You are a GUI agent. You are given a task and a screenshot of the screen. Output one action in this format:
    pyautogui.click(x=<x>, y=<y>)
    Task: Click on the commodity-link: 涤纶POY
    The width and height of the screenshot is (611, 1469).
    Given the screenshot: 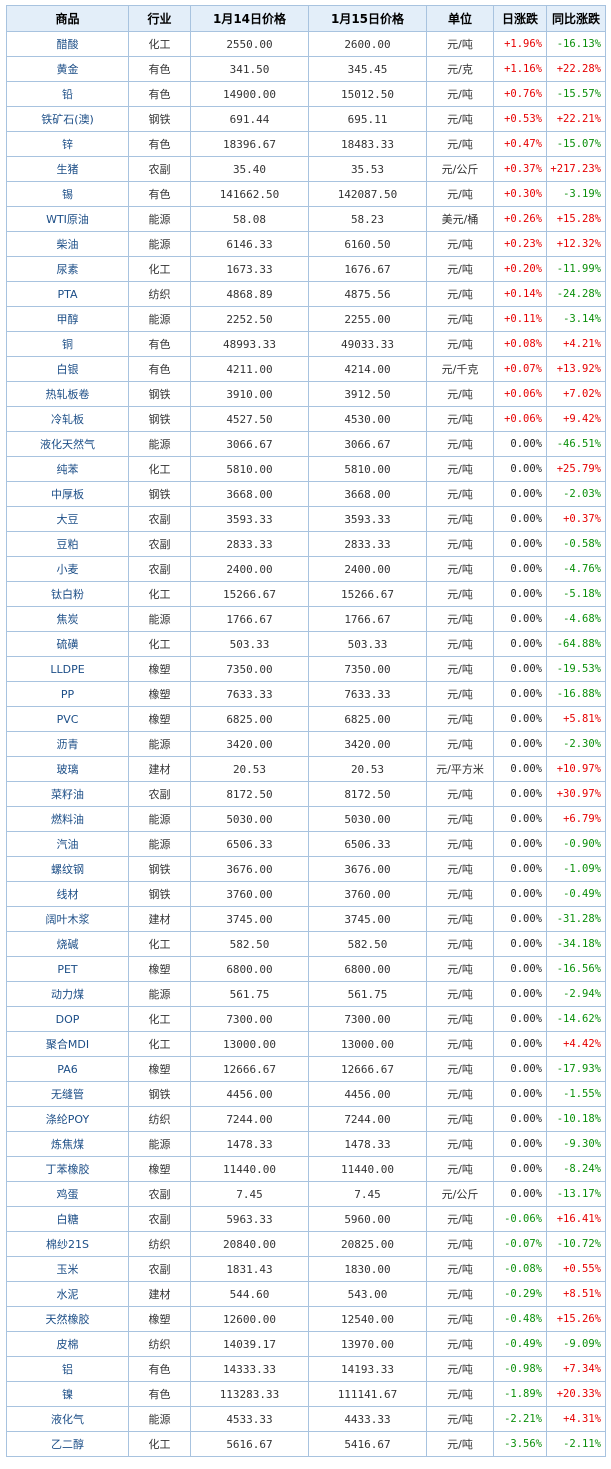 What is the action you would take?
    pyautogui.click(x=67, y=1119)
    